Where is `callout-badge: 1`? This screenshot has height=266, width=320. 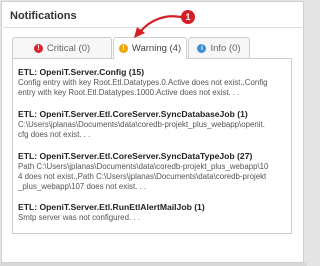
callout-badge: 1 is located at coordinates (188, 17).